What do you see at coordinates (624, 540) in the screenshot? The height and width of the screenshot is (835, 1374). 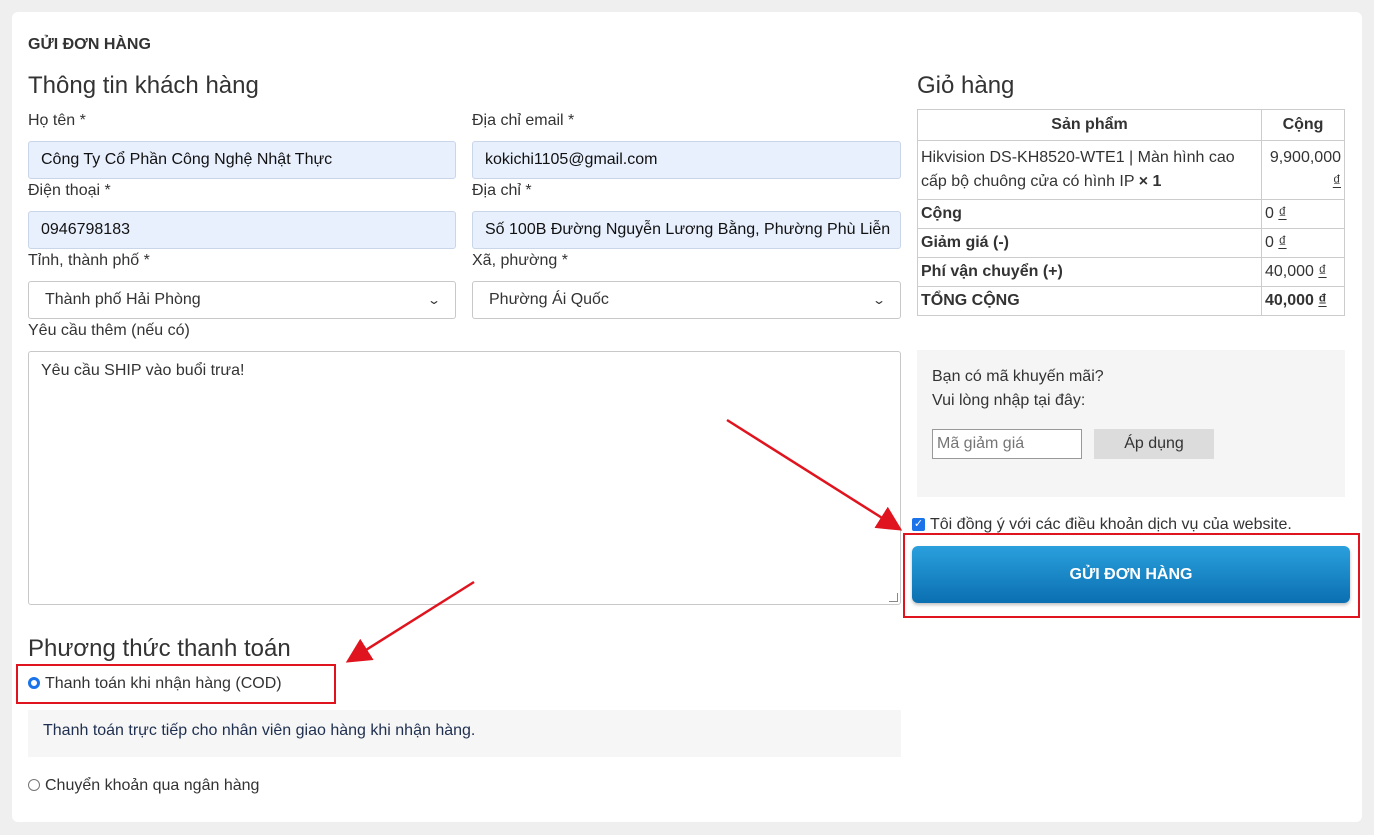 I see `annotation-arrows` at bounding box center [624, 540].